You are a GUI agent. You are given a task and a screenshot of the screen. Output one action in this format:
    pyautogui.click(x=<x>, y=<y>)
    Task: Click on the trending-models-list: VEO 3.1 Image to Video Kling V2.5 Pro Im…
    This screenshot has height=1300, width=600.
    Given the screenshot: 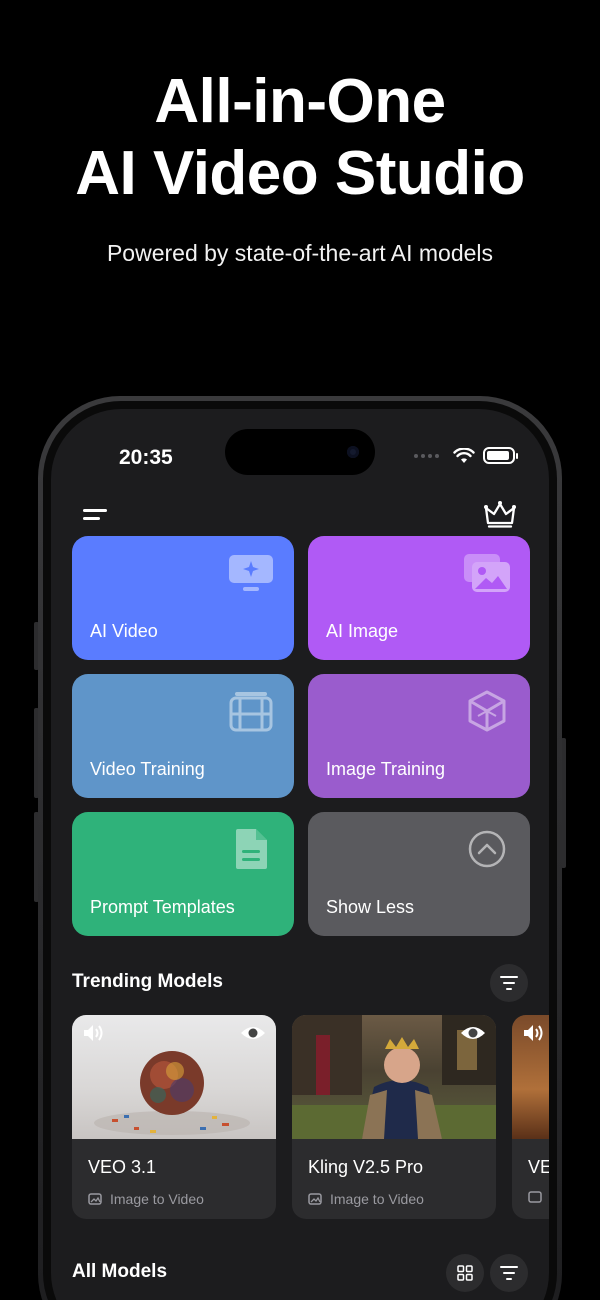 What is the action you would take?
    pyautogui.click(x=310, y=1117)
    